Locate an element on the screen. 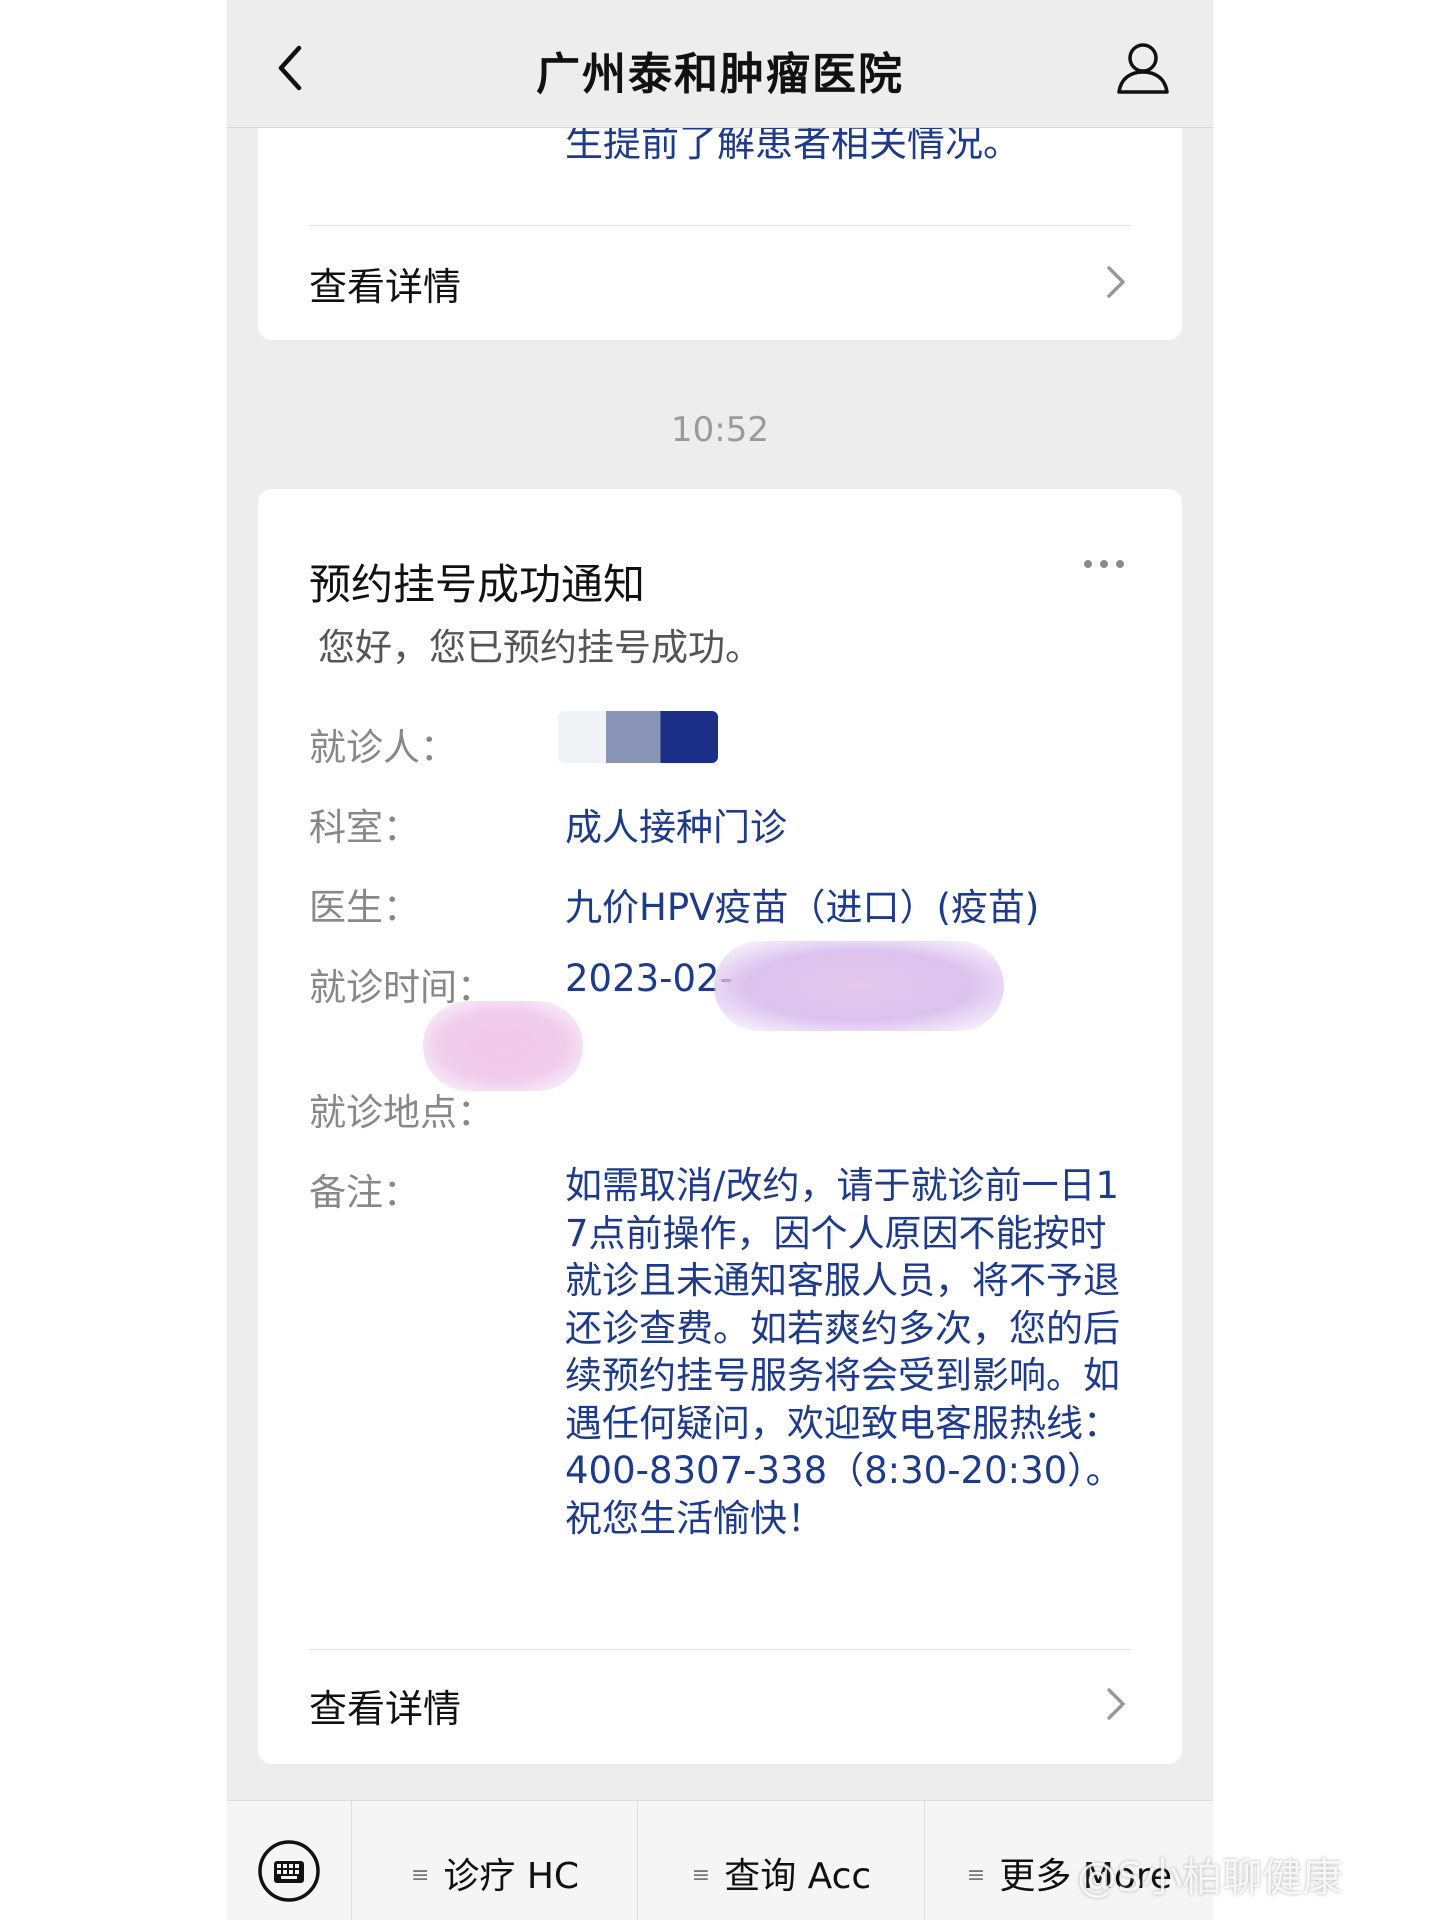 Image resolution: width=1440 pixels, height=1920 pixels. notice-subtitle: 您好，您已预约挂号成功。 is located at coordinates (540, 647).